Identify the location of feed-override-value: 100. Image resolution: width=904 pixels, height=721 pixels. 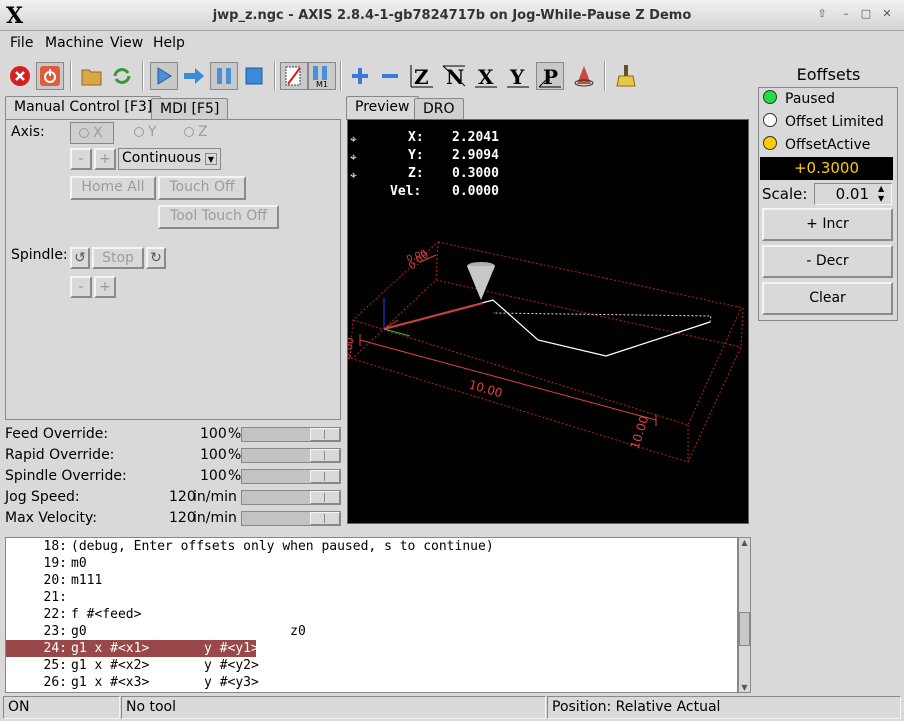
(213, 434).